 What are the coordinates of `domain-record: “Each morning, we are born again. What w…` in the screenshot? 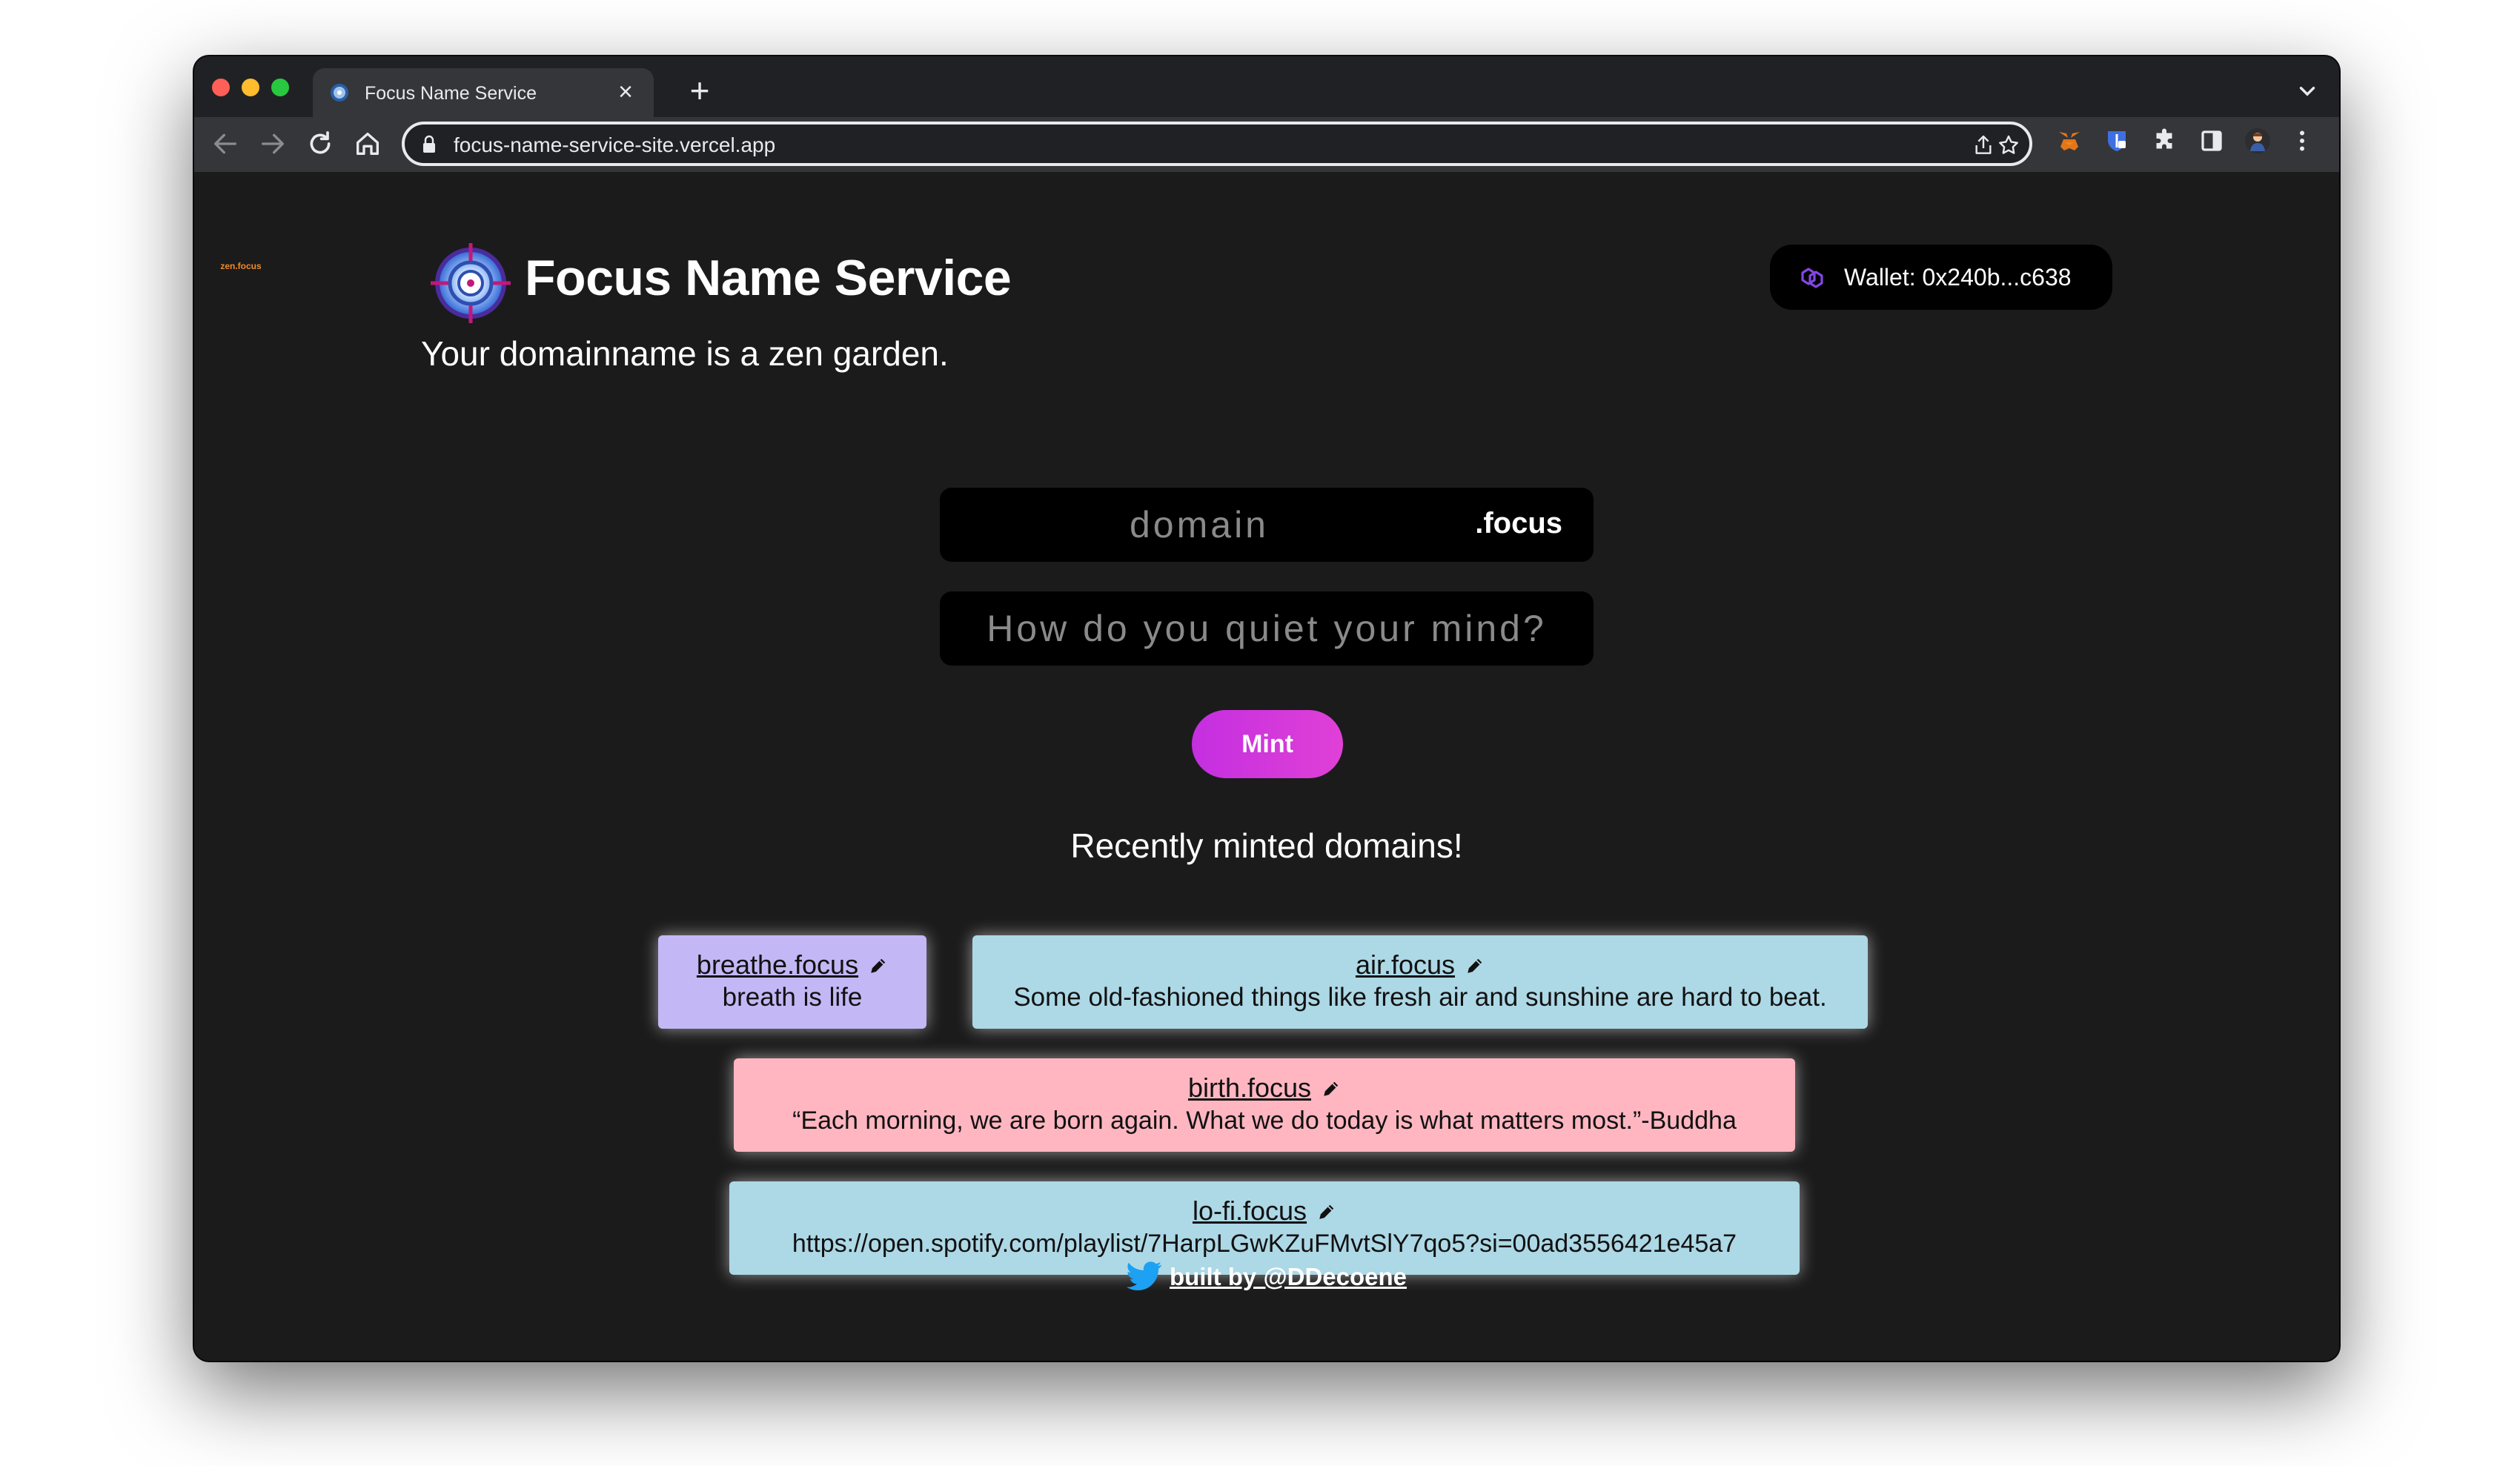 It's located at (1265, 1121).